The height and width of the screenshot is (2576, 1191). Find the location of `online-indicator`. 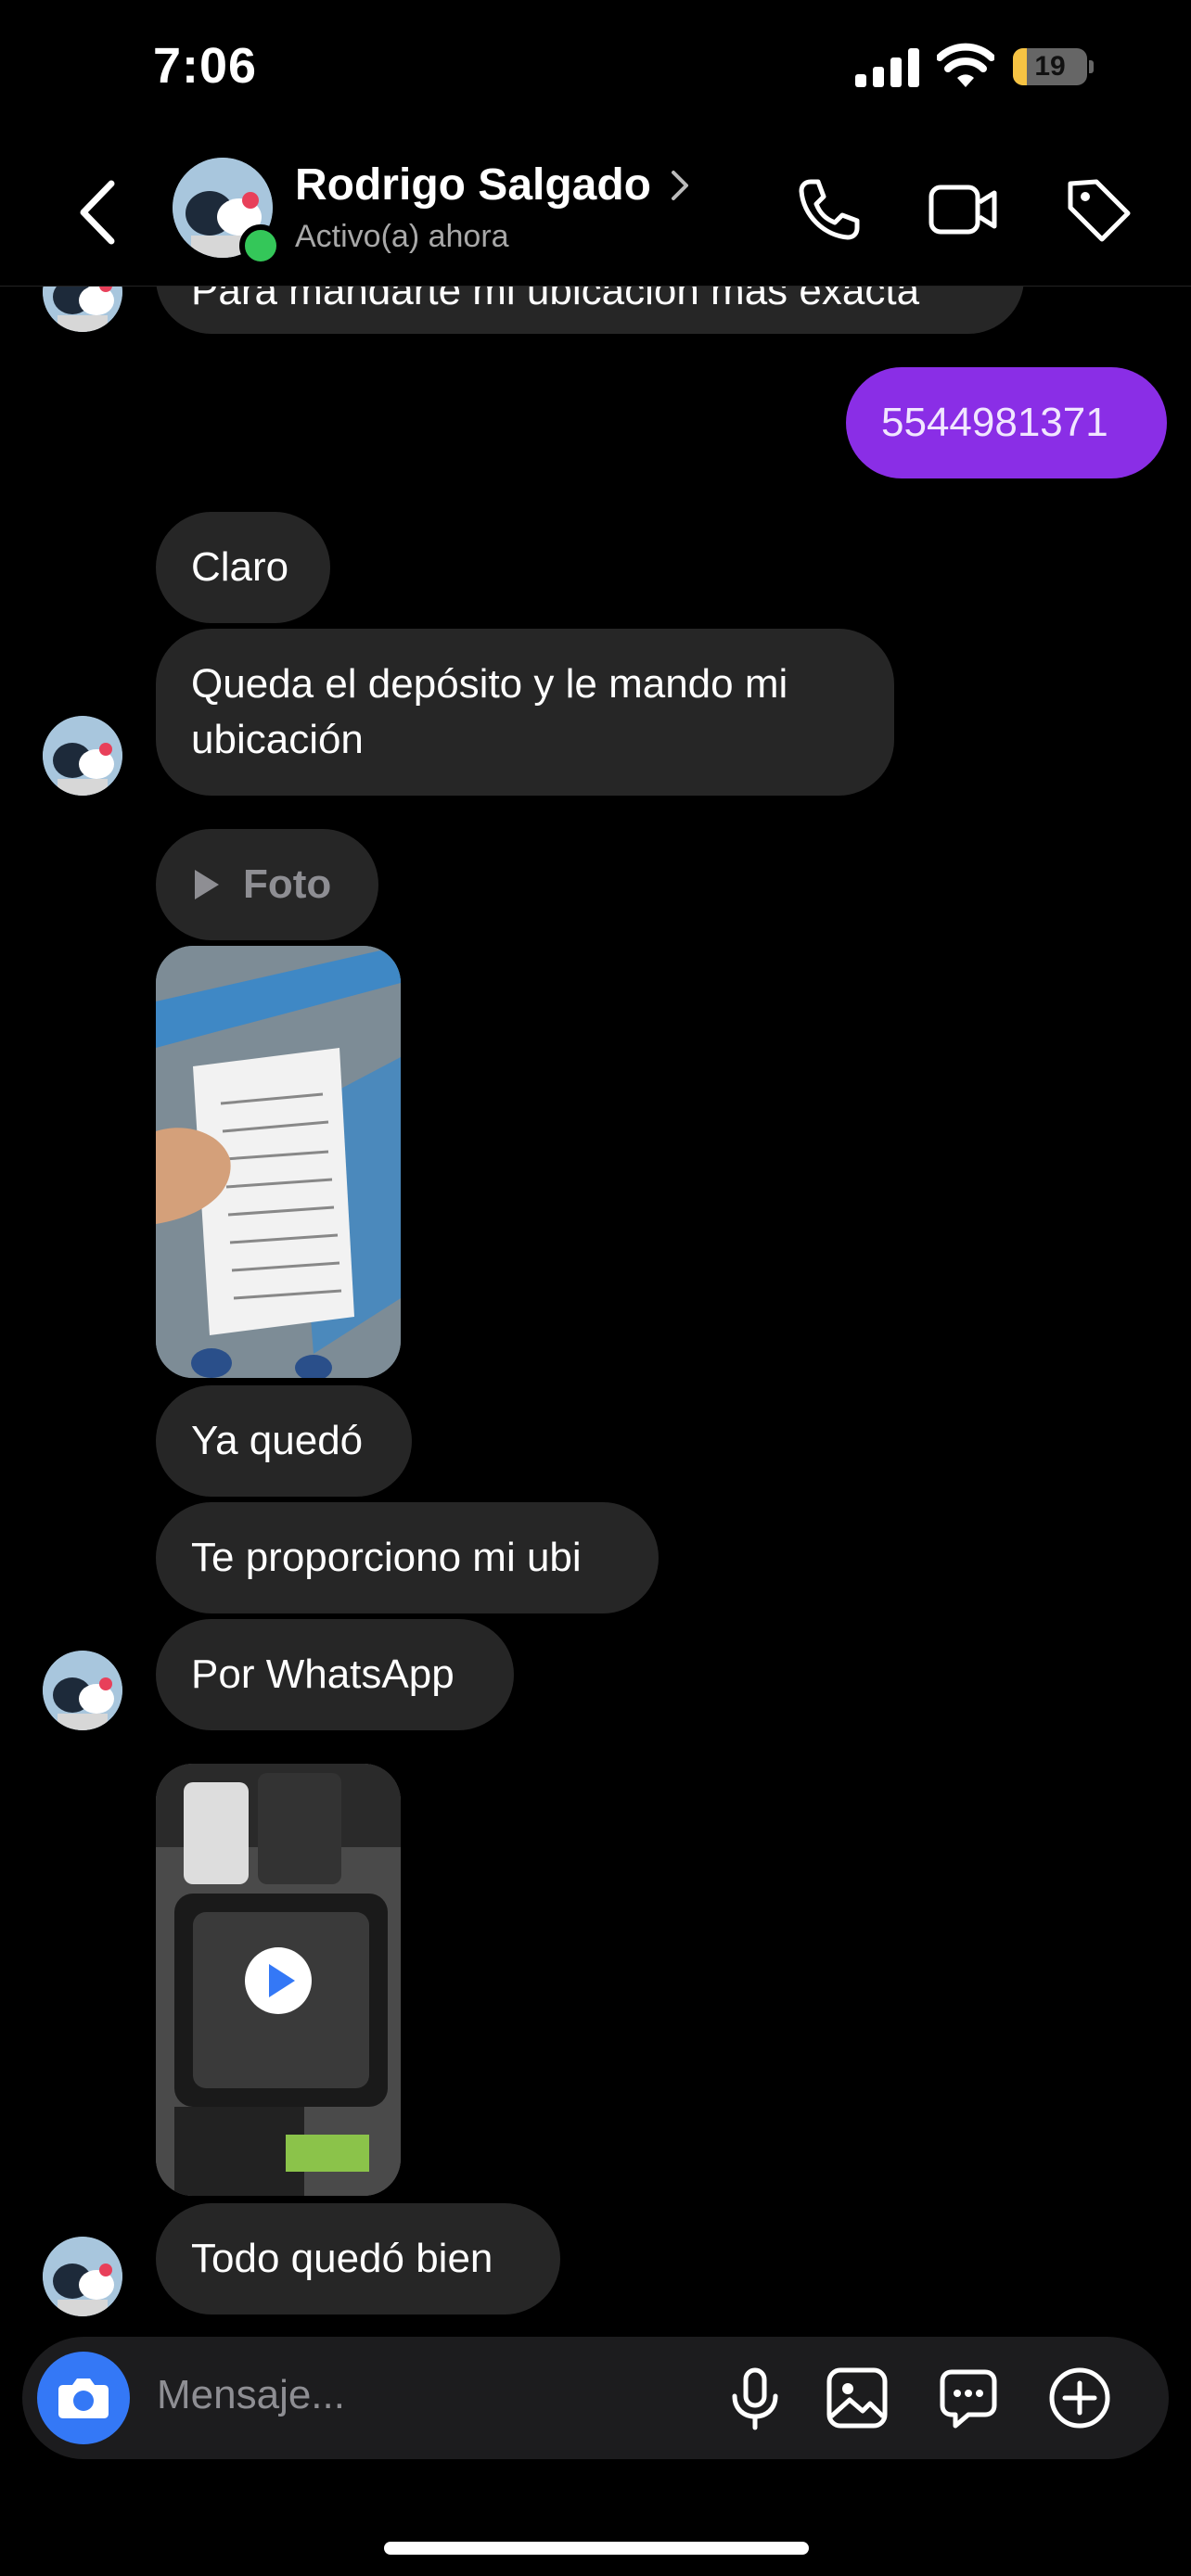

online-indicator is located at coordinates (260, 246).